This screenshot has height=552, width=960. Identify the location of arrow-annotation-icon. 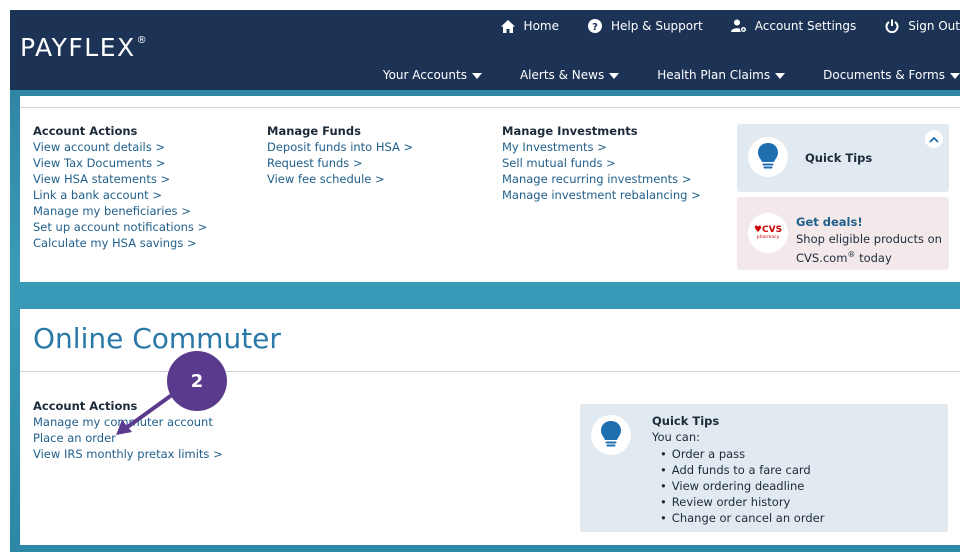
(147, 412).